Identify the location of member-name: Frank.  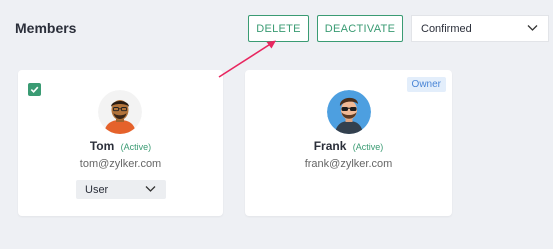
(330, 146).